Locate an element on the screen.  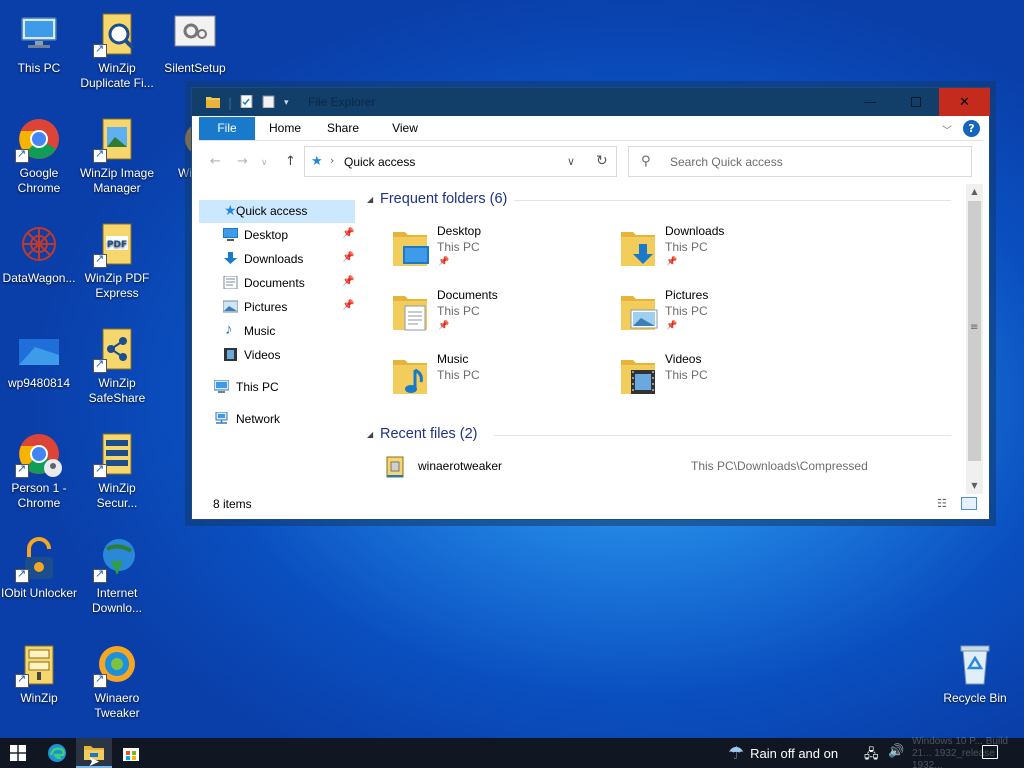
recent-locations-chevron-icon: ∨ is located at coordinates (264, 163).